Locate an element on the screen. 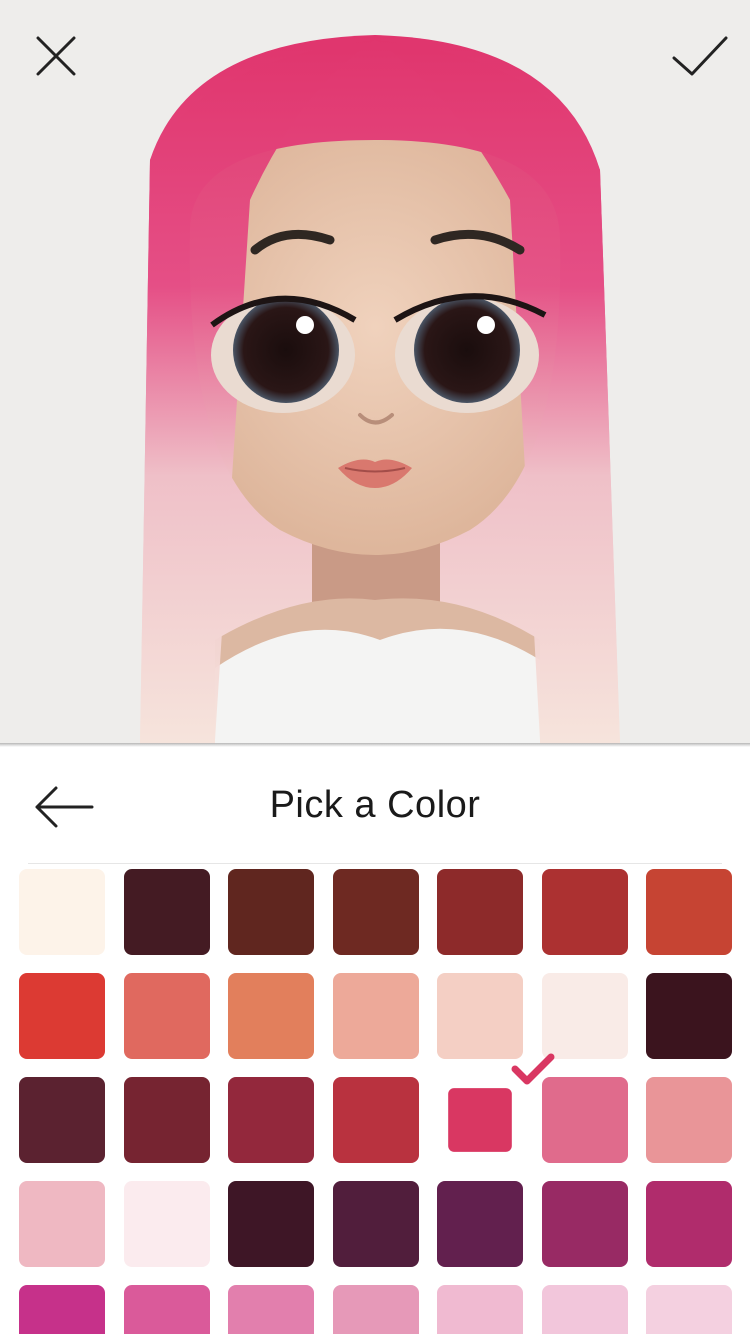  arrow-left-icon is located at coordinates (64, 807).